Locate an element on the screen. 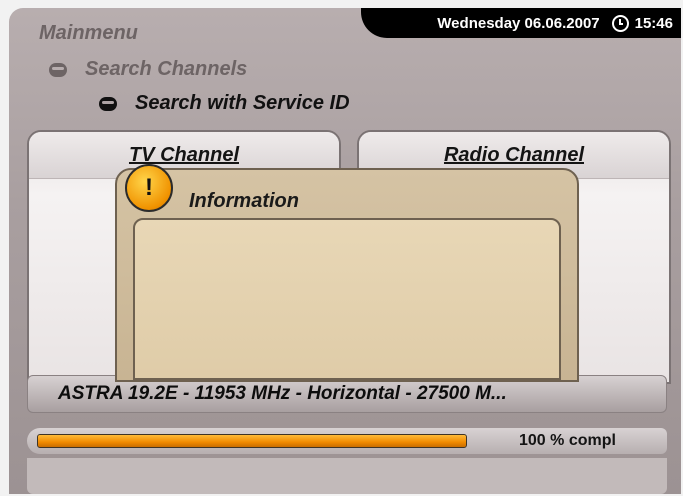 This screenshot has width=683, height=496. breadcrumb-mainmenu-label: Mainmenu is located at coordinates (88, 33).